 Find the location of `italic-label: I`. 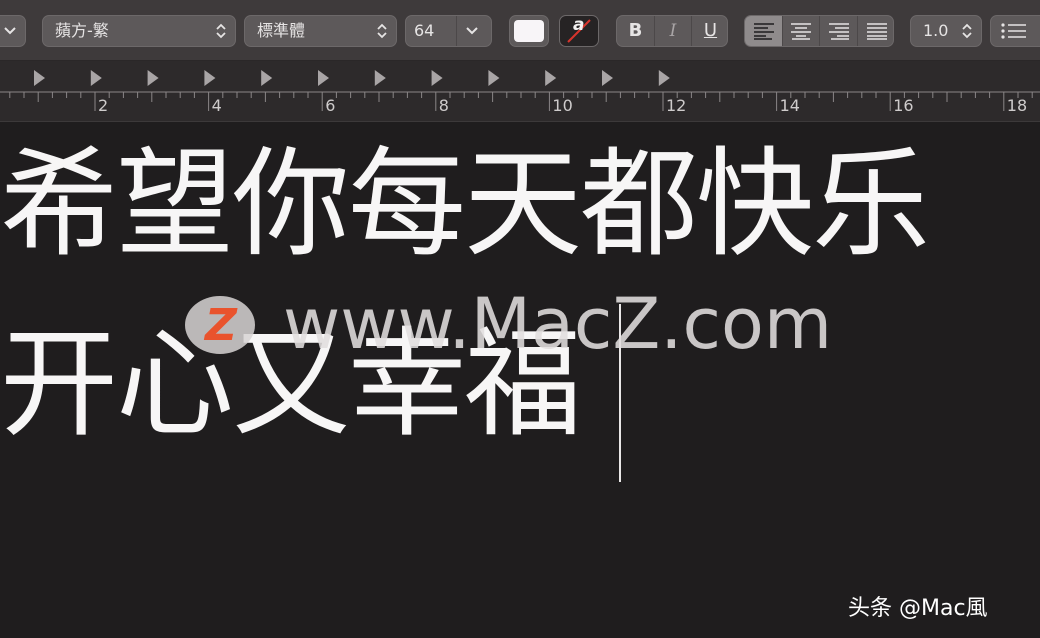

italic-label: I is located at coordinates (673, 31).